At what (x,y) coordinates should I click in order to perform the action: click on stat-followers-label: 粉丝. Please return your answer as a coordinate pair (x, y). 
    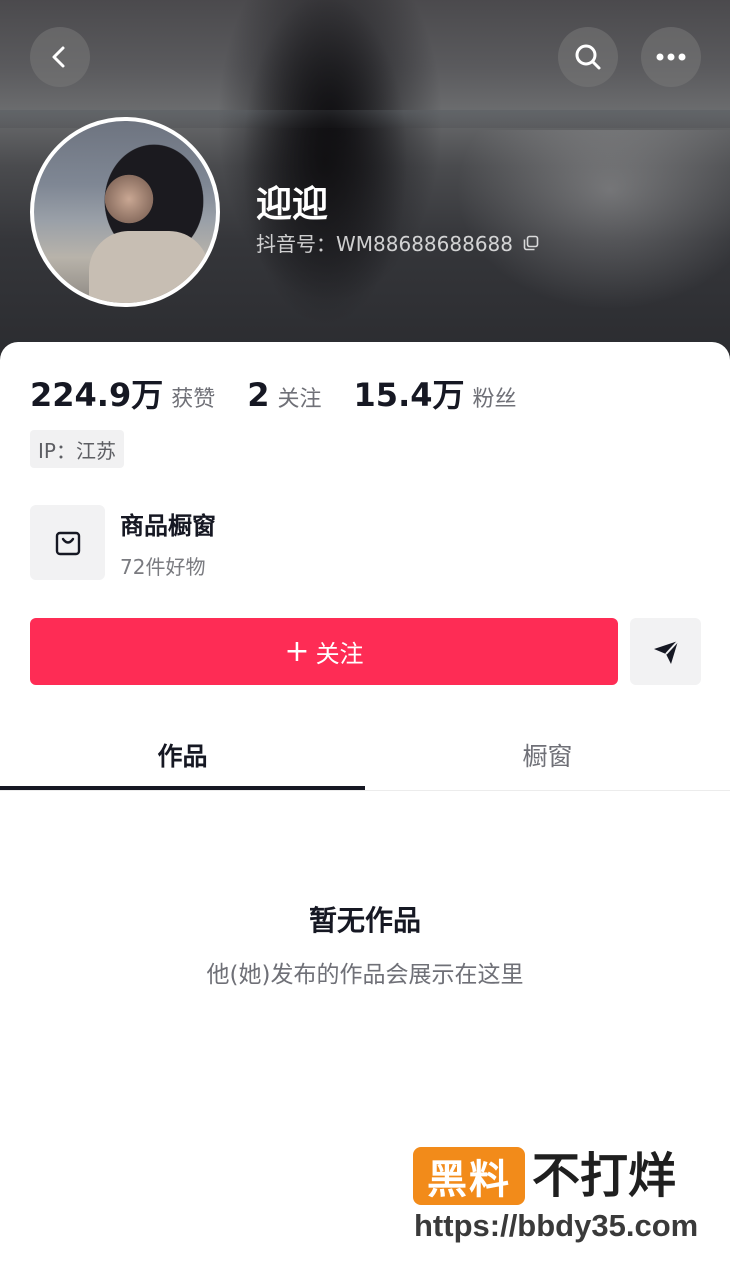
    Looking at the image, I should click on (494, 399).